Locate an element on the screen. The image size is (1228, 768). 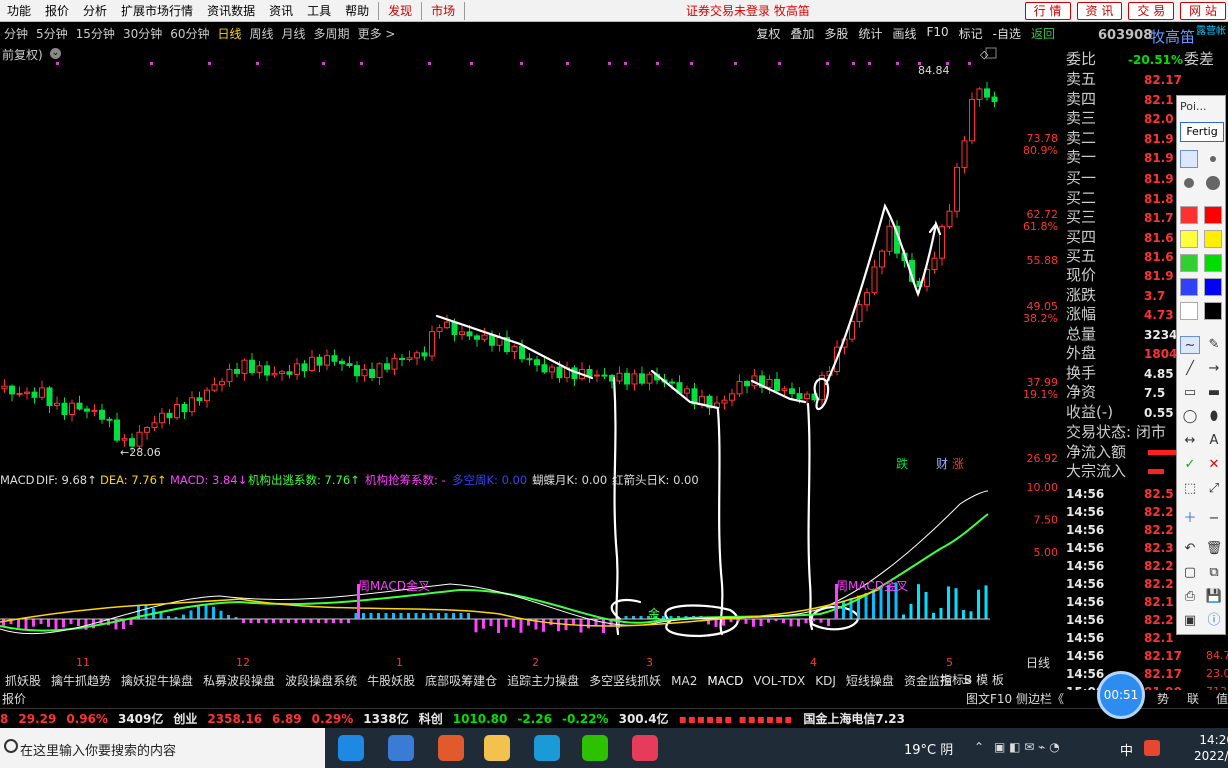
filled-rectangle-icon: ▬ is located at coordinates (1214, 393).